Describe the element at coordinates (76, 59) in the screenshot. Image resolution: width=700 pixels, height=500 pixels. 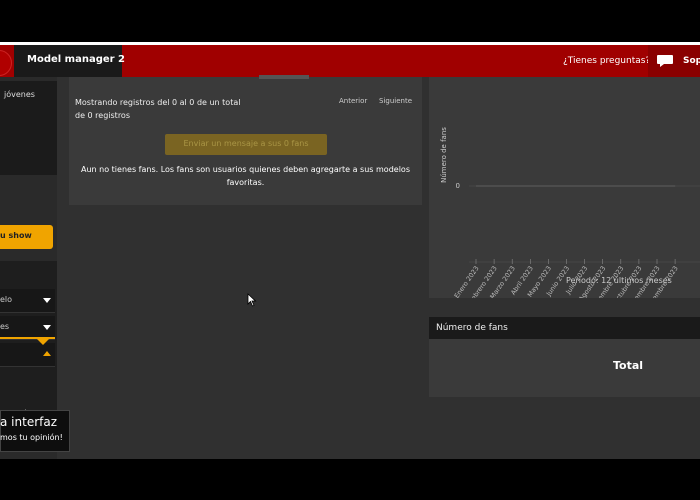
I see `app-title: Model manager 2` at that location.